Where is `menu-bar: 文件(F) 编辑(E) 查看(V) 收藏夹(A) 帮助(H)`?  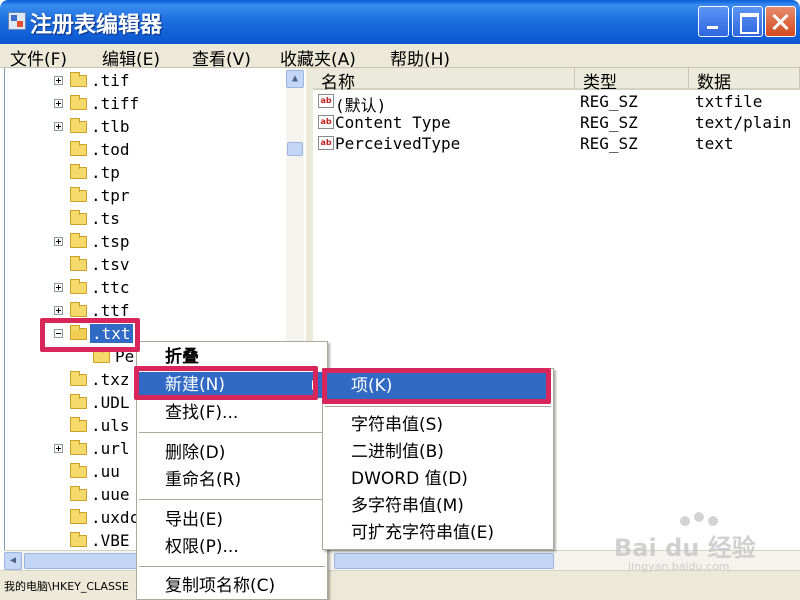 menu-bar: 文件(F) 编辑(E) 查看(V) 收藏夹(A) 帮助(H) is located at coordinates (400, 57).